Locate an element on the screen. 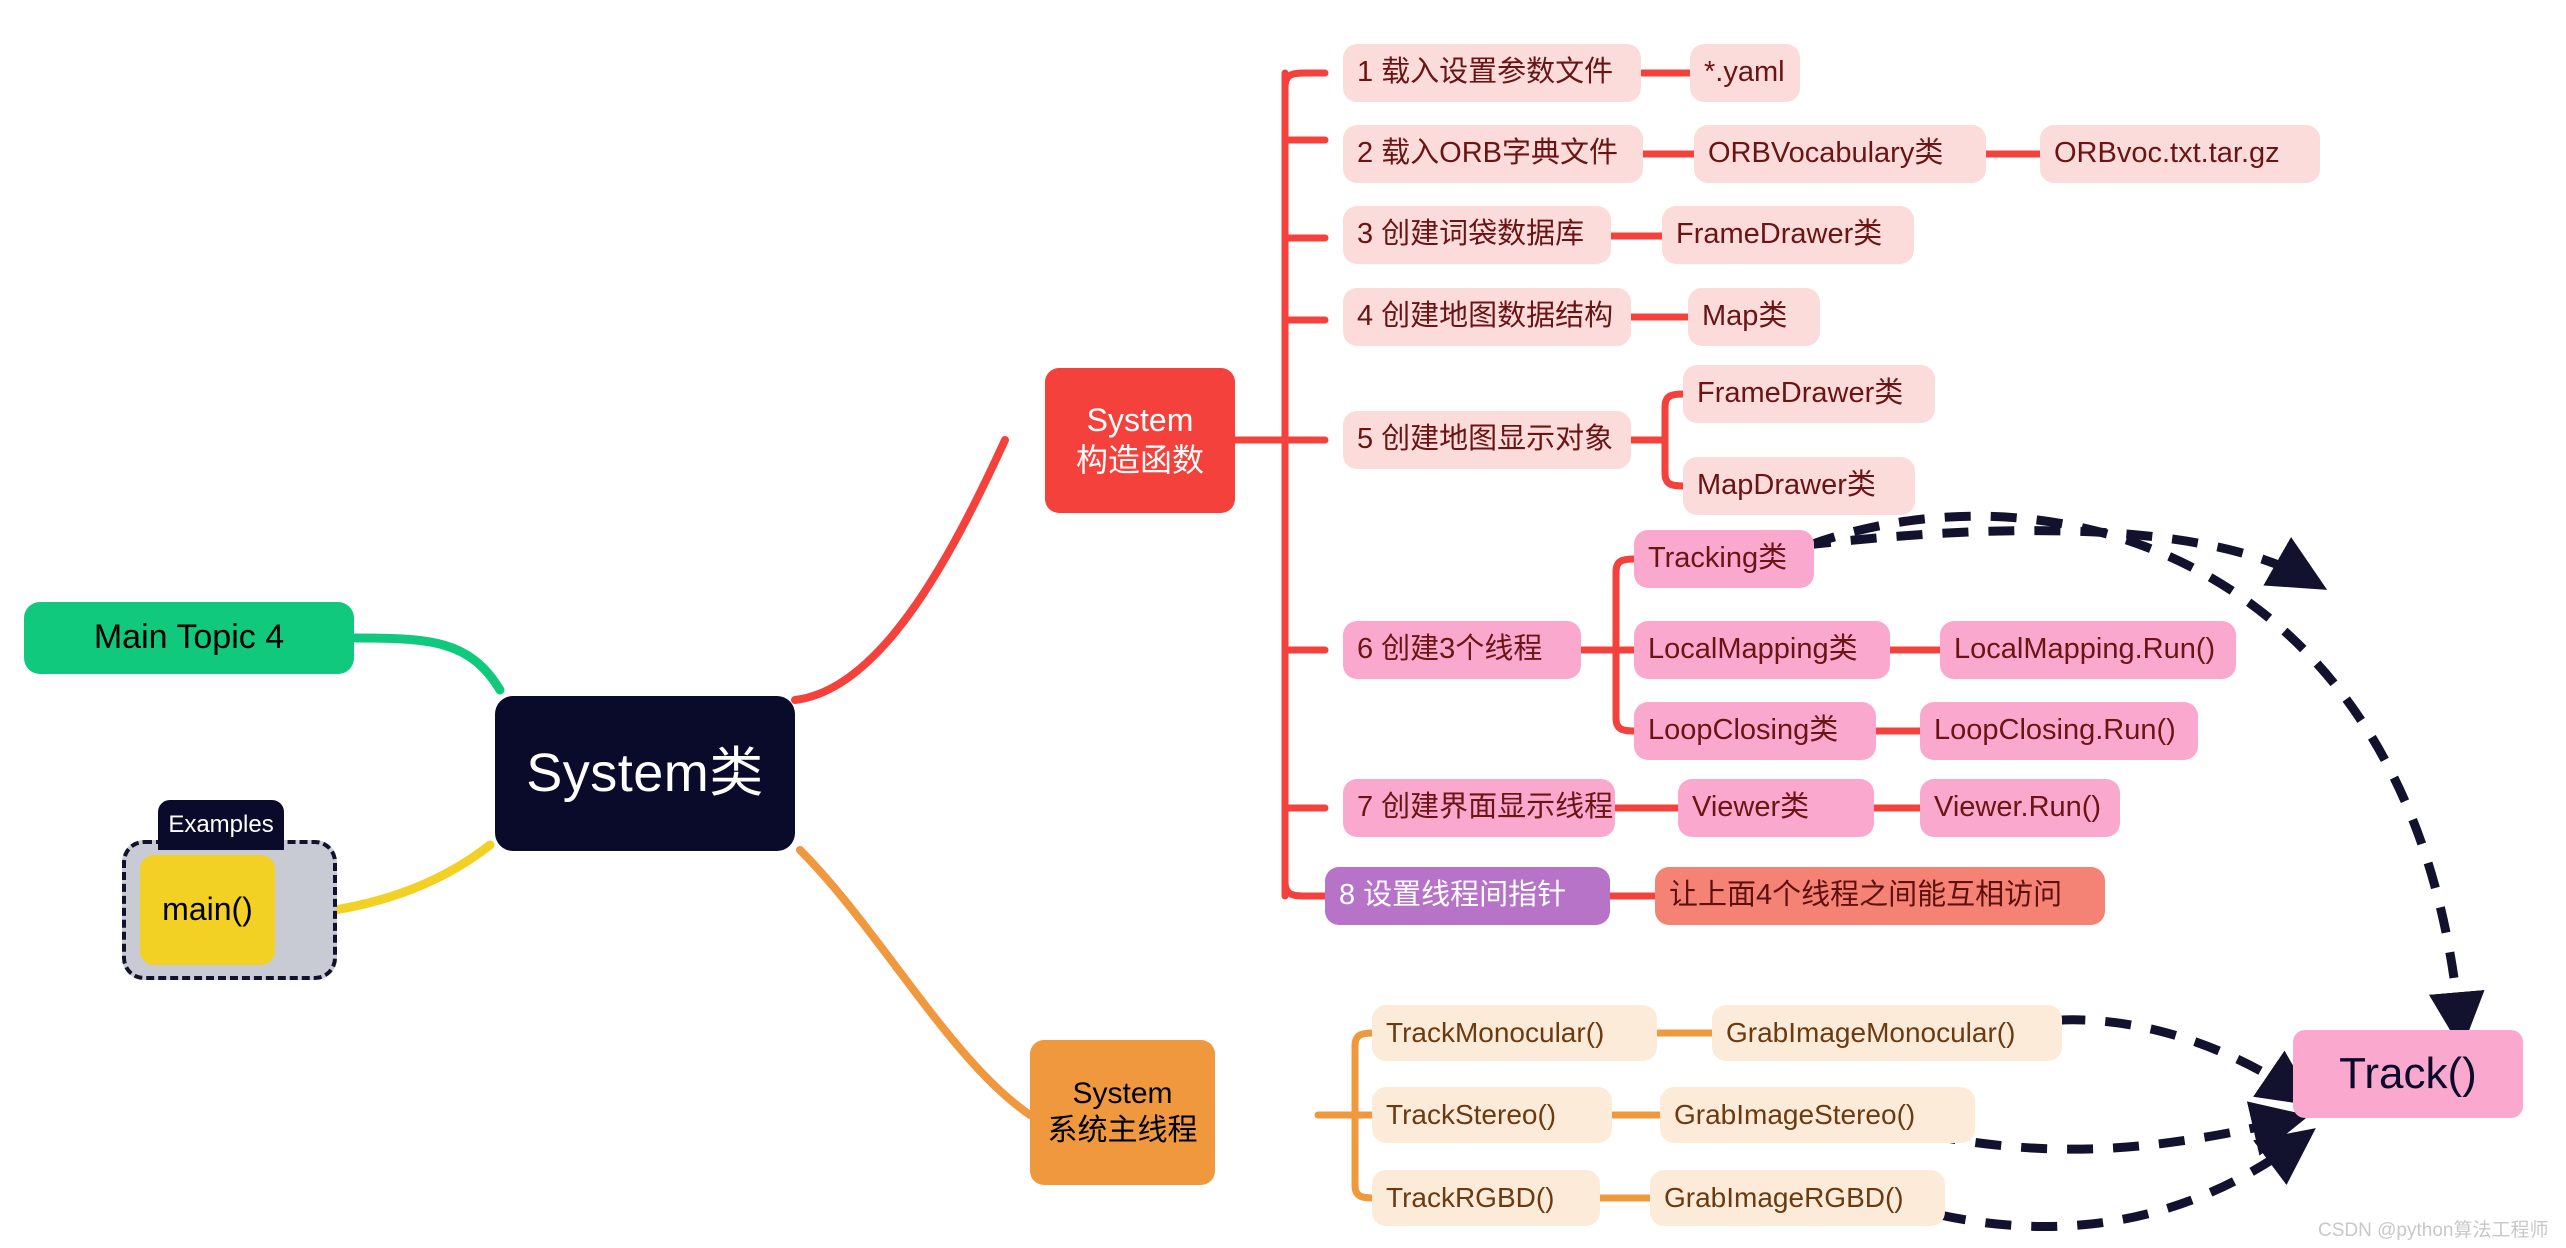  node-step-3: 3 创建词袋数据库 is located at coordinates (1477, 235).